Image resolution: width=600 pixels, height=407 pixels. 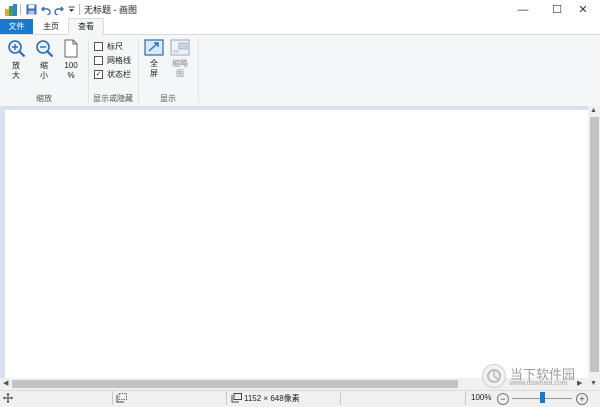 I want to click on zoom-in-label-2: 大, so click(x=16, y=75).